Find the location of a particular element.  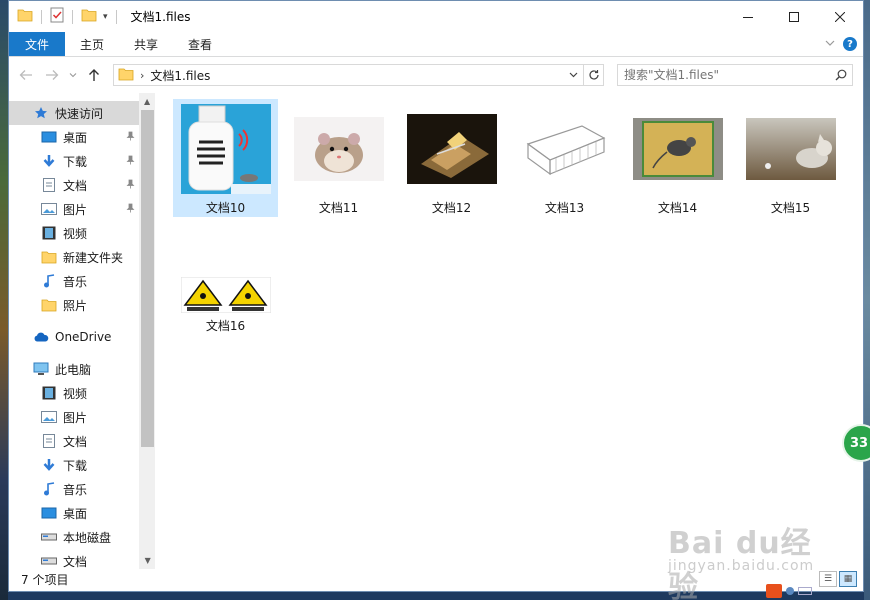

file-item: 文档16 is located at coordinates (225, 303).